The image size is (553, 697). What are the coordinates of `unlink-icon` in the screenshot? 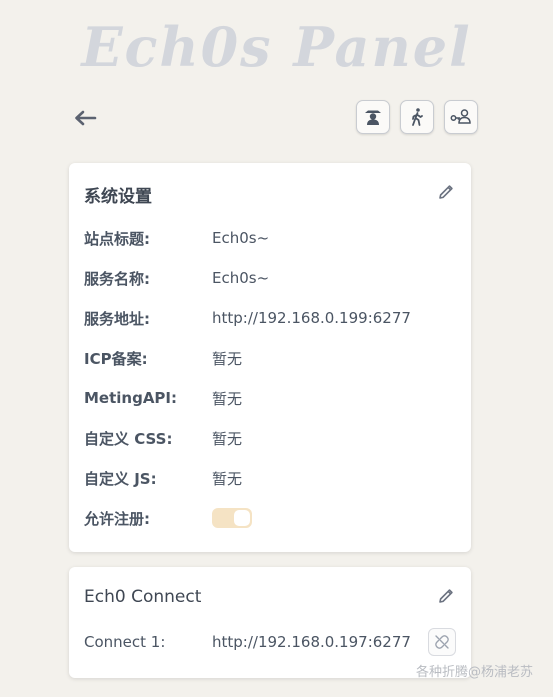 It's located at (442, 642).